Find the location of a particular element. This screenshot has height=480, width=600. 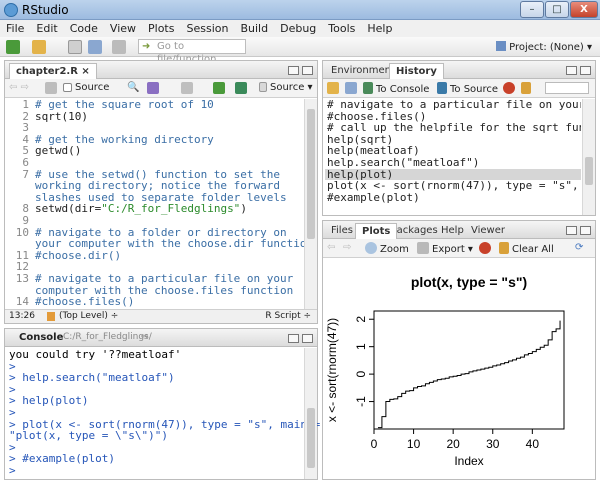

broom-icon is located at coordinates (527, 88).